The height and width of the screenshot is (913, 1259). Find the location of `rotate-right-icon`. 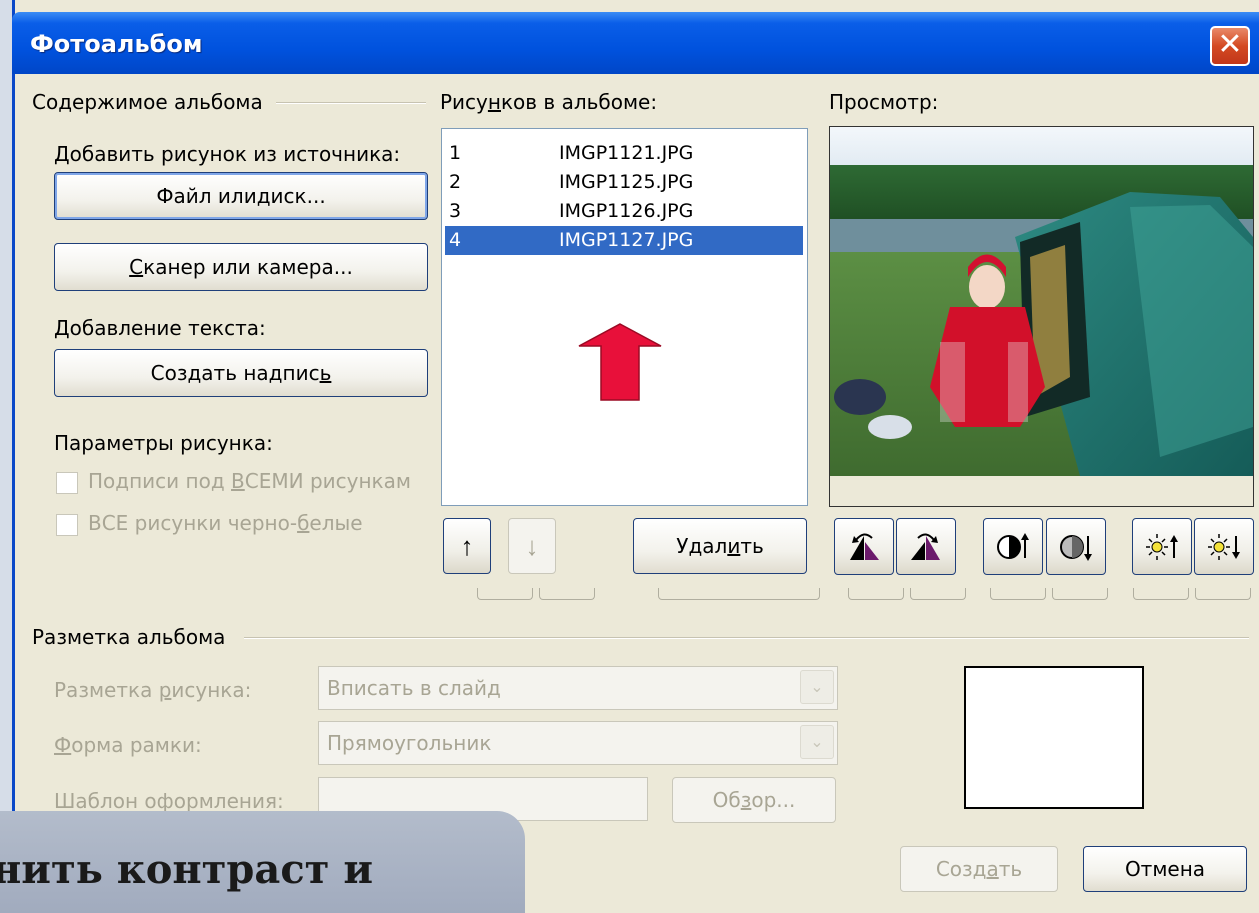

rotate-right-icon is located at coordinates (925, 546).